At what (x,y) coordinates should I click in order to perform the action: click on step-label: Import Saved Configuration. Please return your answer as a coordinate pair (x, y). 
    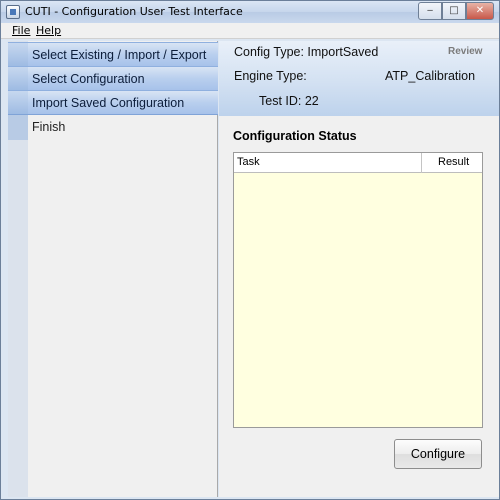
    Looking at the image, I should click on (108, 103).